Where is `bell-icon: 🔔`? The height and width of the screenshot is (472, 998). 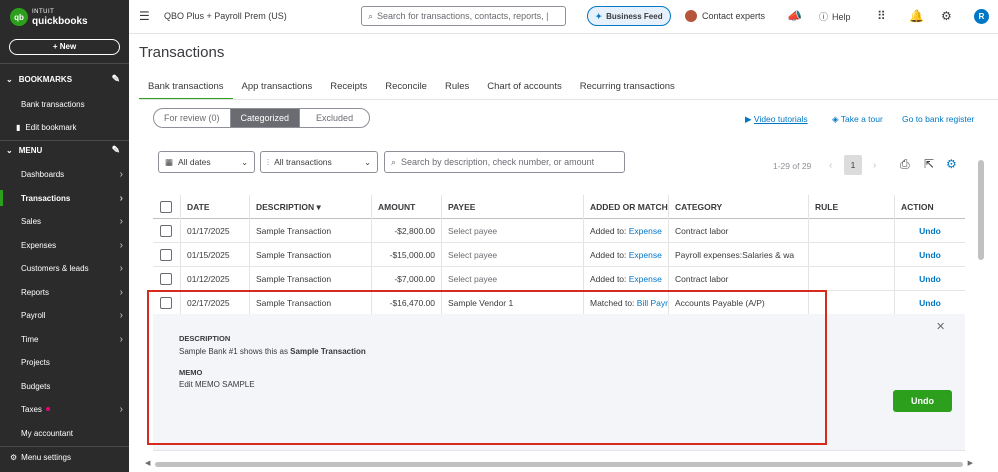
bell-icon: 🔔 is located at coordinates (916, 16).